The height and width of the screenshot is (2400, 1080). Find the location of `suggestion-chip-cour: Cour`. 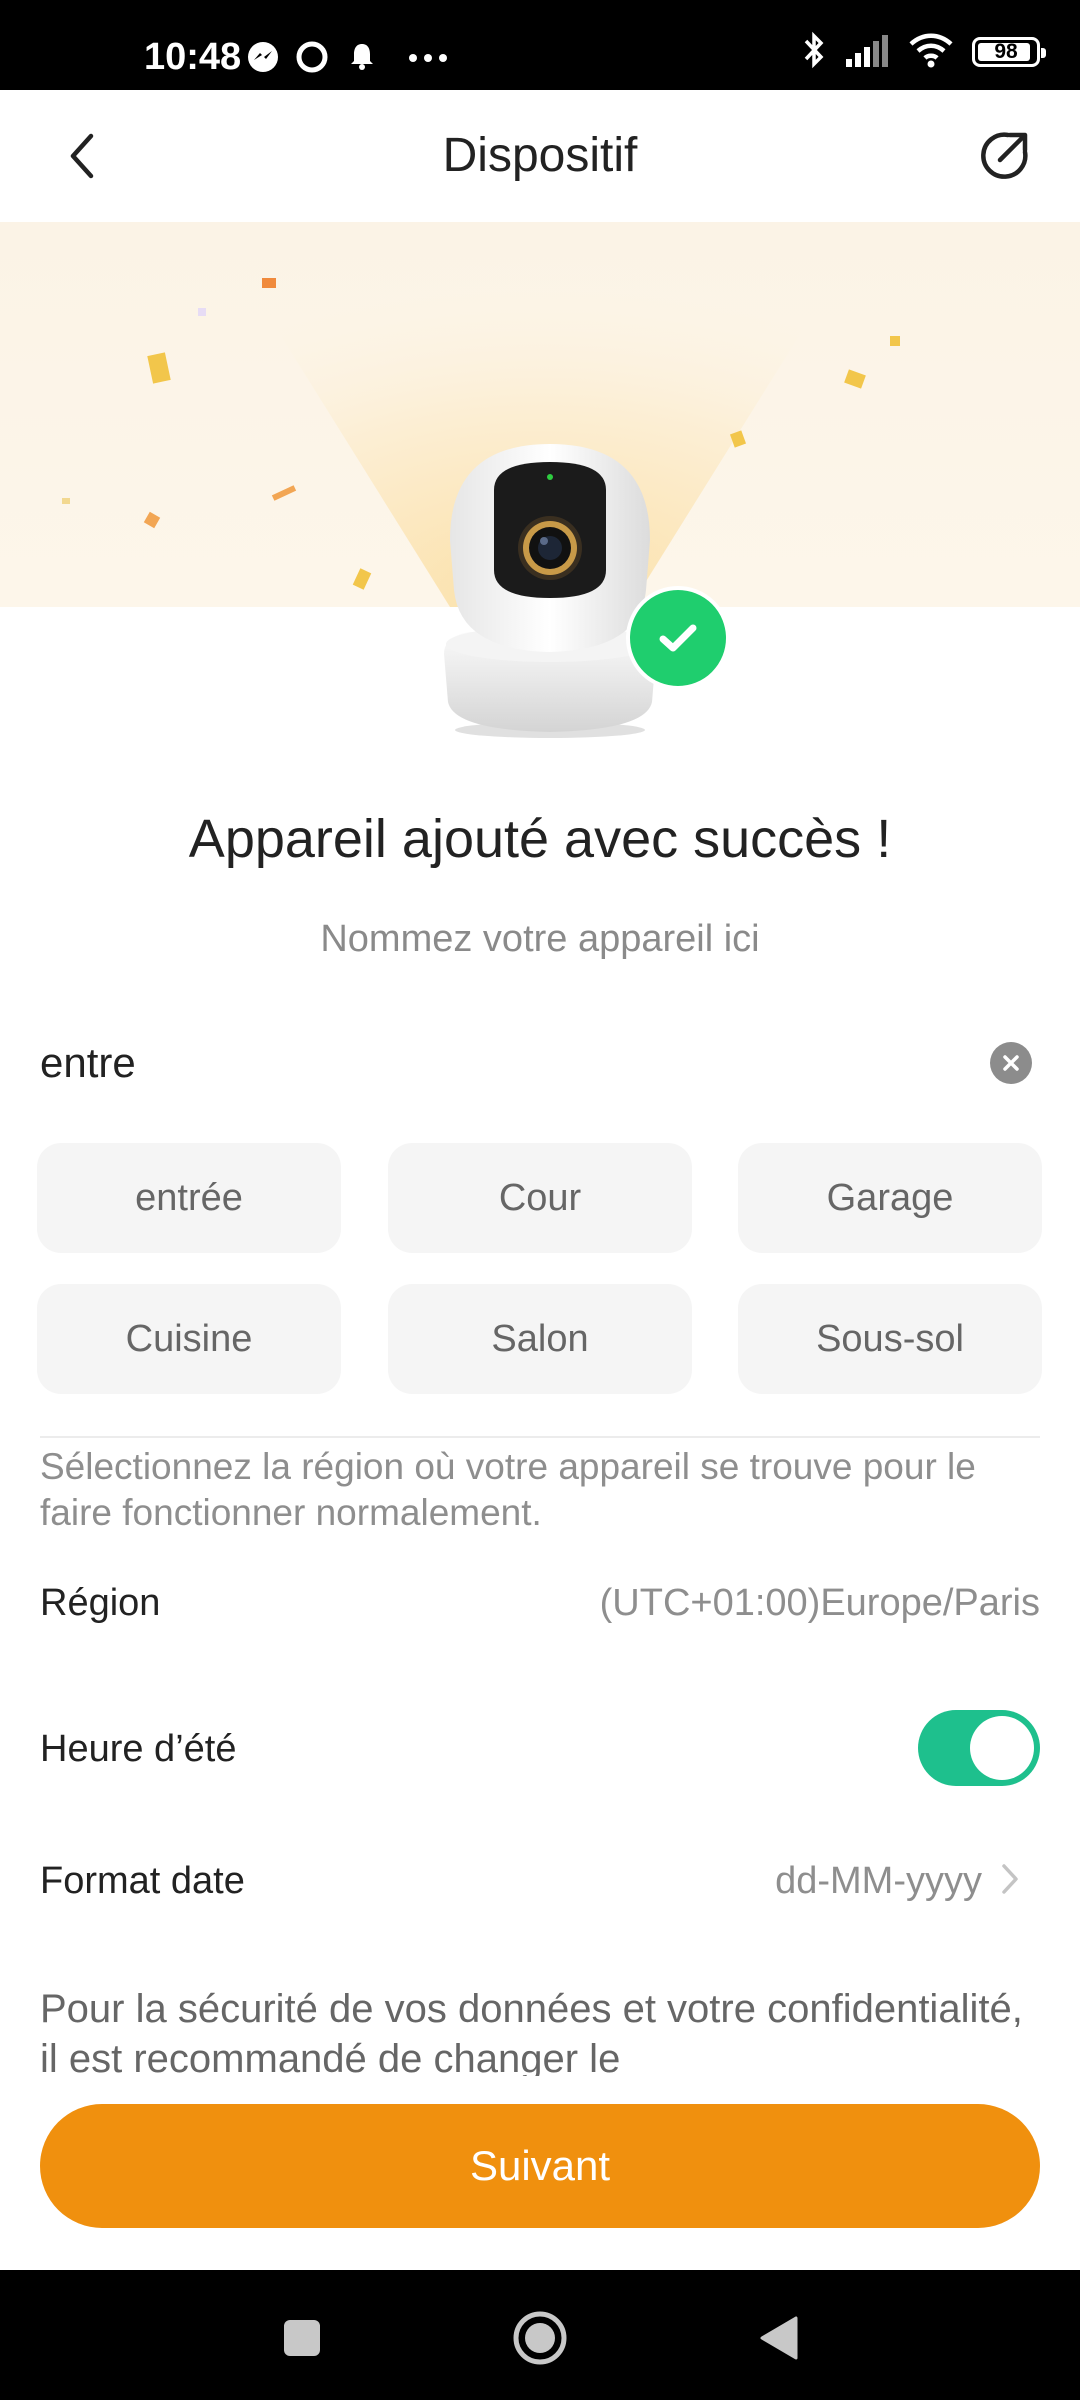

suggestion-chip-cour: Cour is located at coordinates (540, 1198).